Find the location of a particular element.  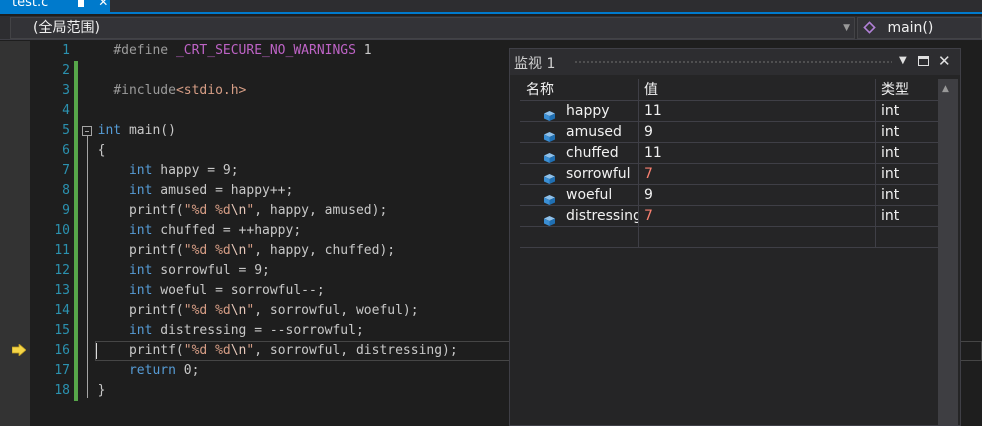

watch-name: sorrowful is located at coordinates (579, 174).